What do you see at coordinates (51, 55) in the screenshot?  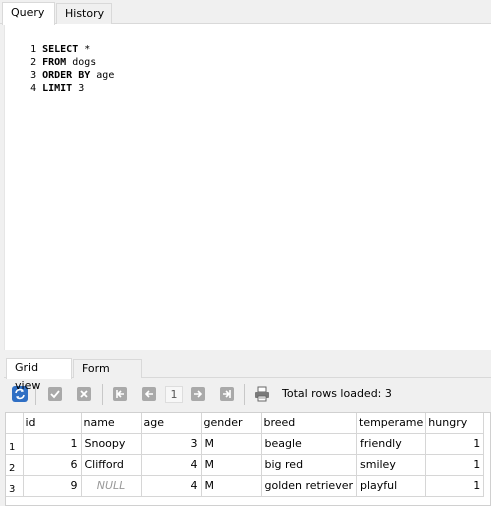 I see `code-line-2: 2 FROM dogs` at bounding box center [51, 55].